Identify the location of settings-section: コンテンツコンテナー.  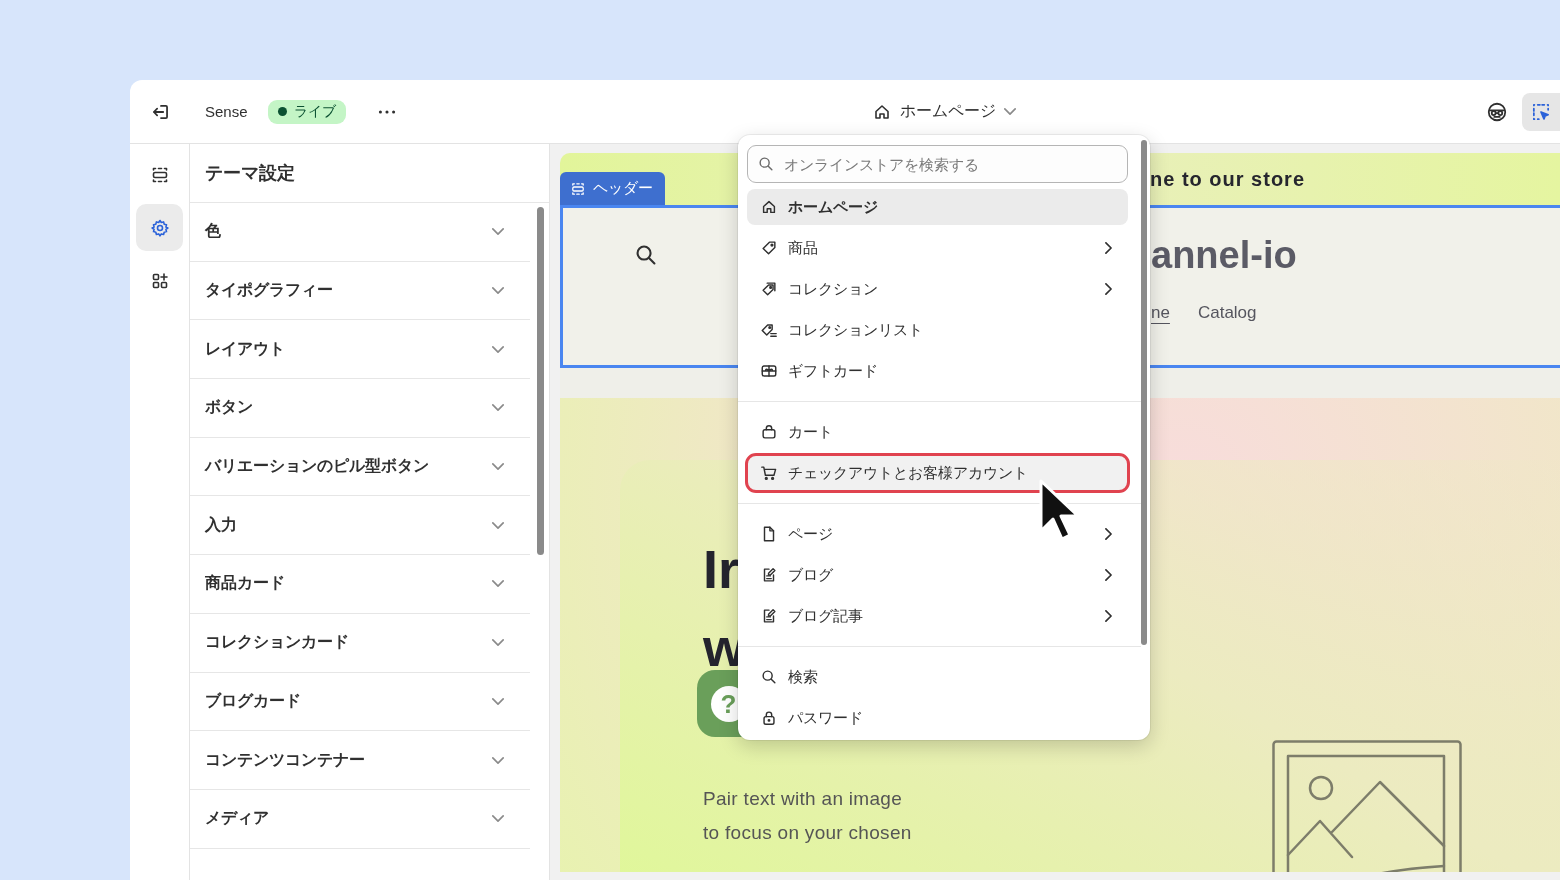
(360, 760).